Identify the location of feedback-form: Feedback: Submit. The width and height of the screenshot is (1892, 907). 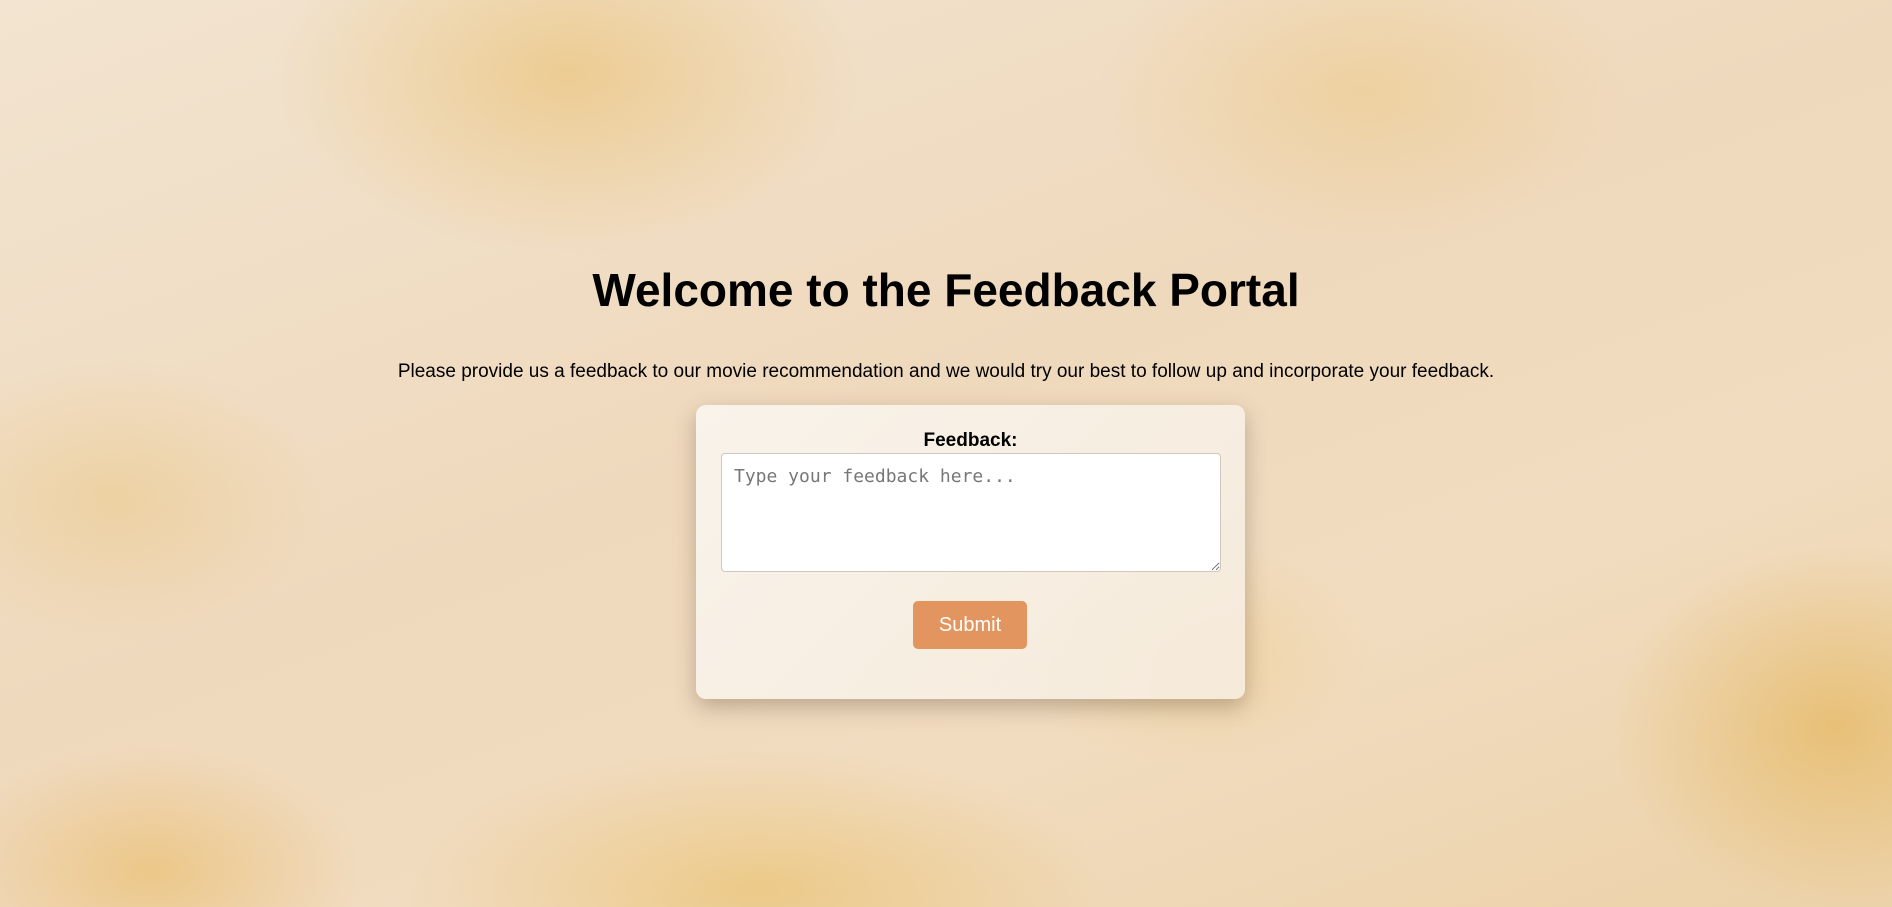
(970, 552).